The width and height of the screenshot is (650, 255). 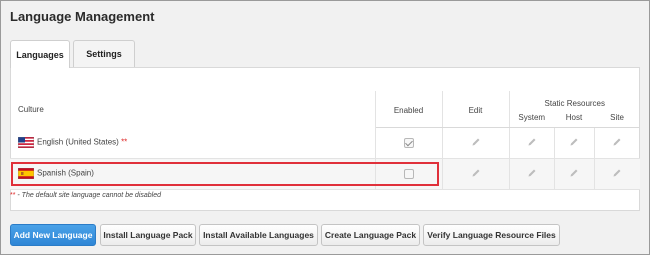 I want to click on culture-cell: Spanish (Spain), so click(x=193, y=174).